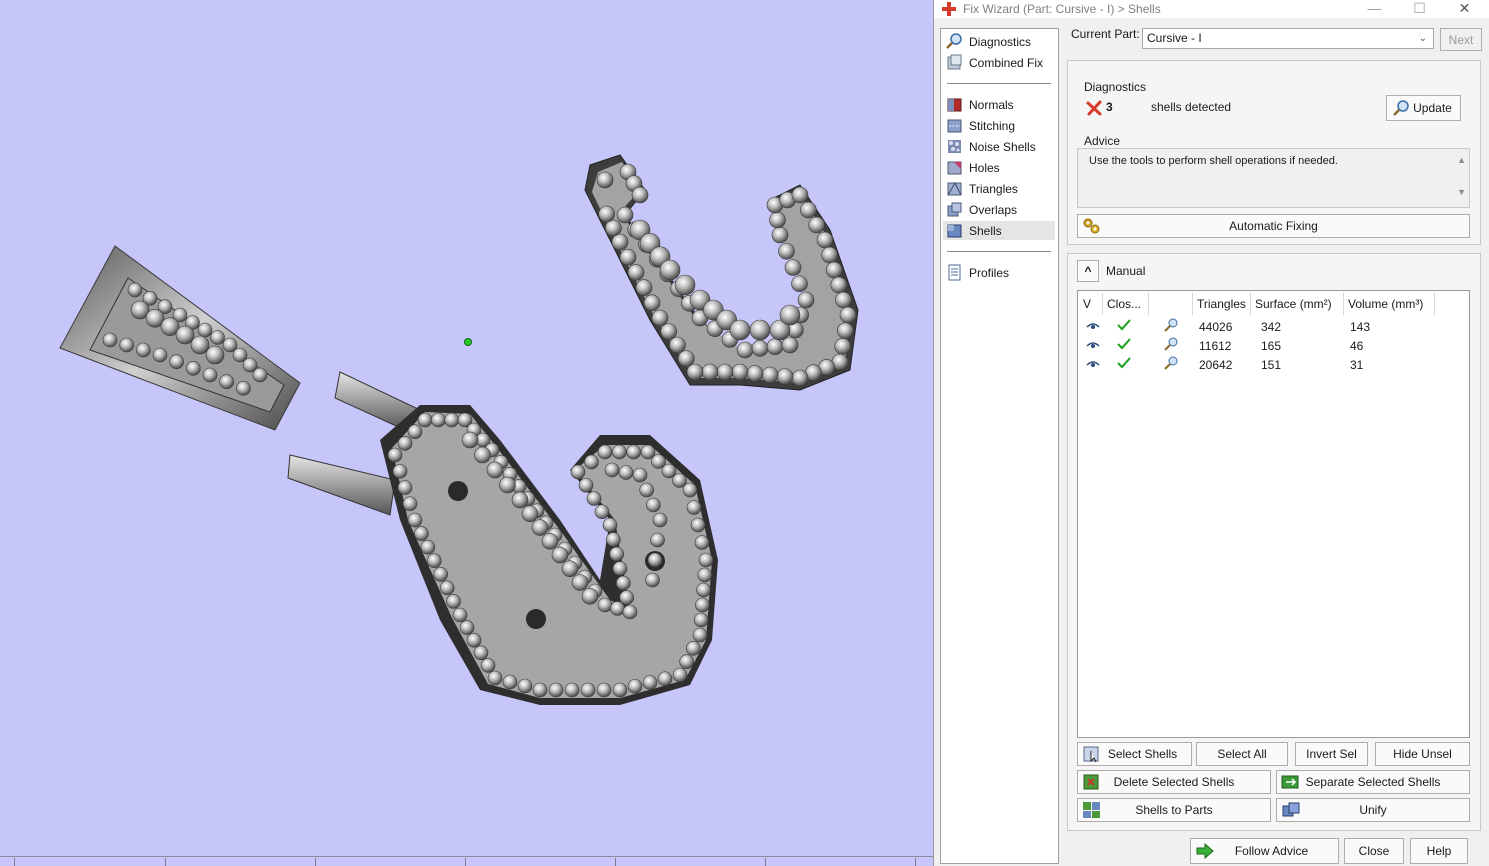 The width and height of the screenshot is (1489, 866). Describe the element at coordinates (1126, 345) in the screenshot. I see `check-icon` at that location.